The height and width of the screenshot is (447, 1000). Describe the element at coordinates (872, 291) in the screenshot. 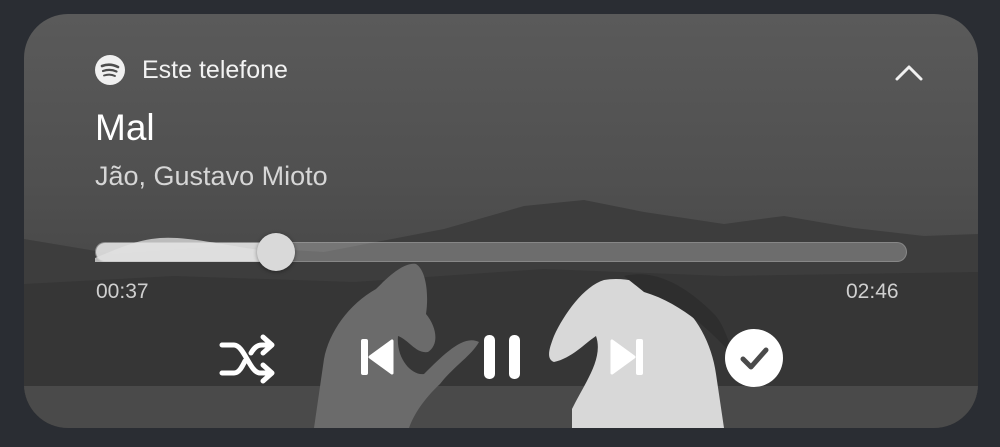

I see `total-duration: 02:46` at that location.